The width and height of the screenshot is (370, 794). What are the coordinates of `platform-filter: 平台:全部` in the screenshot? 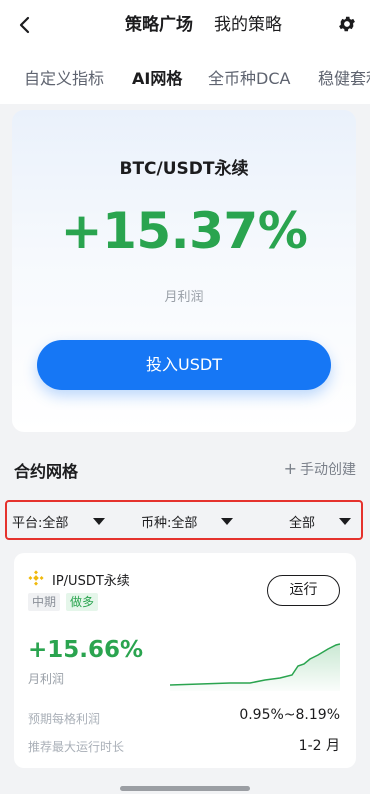 It's located at (40, 521).